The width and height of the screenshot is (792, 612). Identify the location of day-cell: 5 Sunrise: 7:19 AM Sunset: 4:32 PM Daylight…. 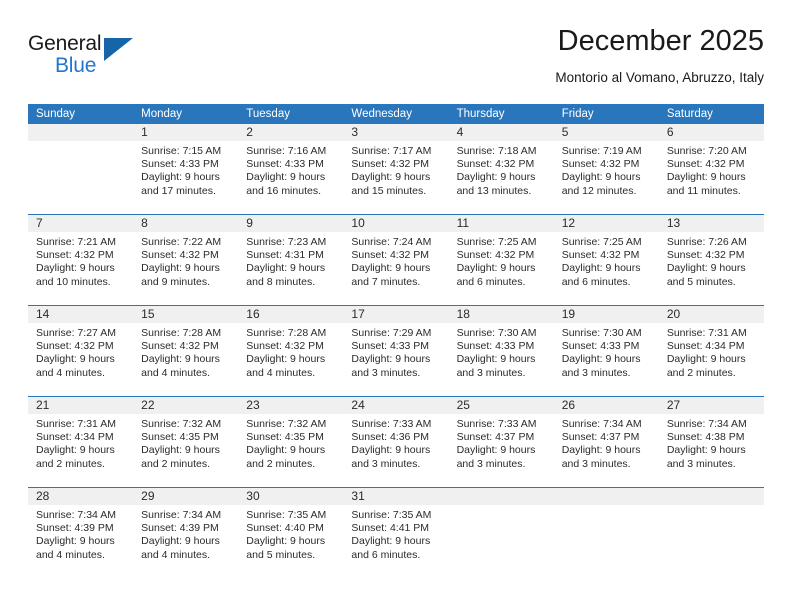
(606, 169).